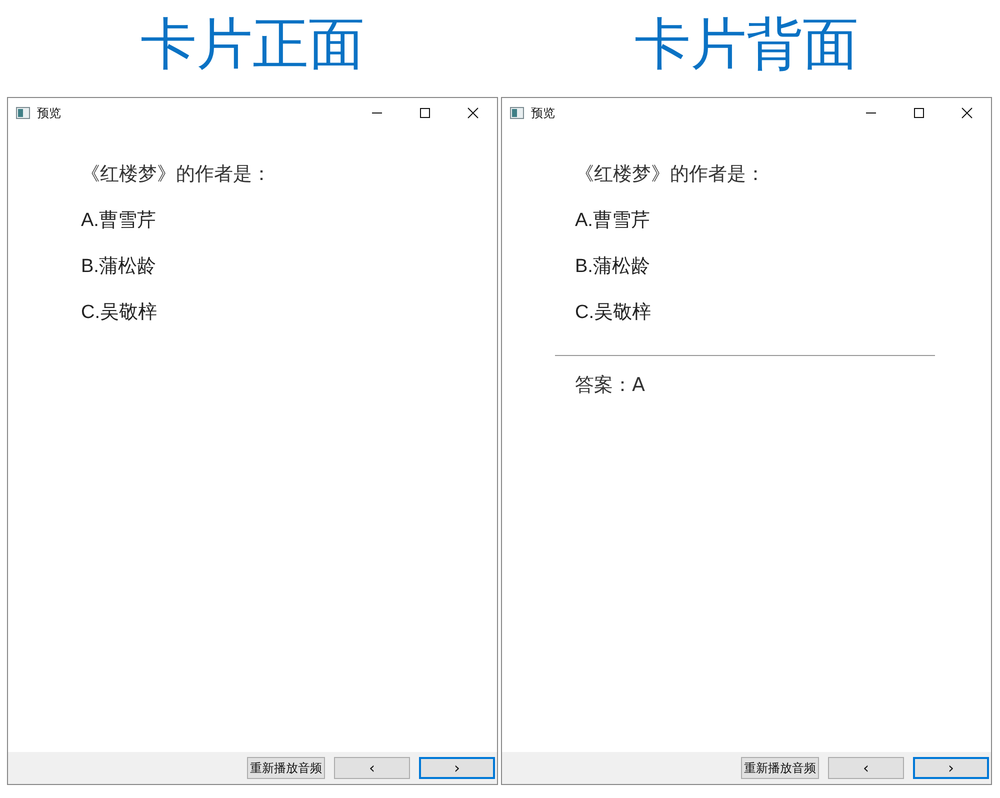 The image size is (1000, 798). I want to click on card-side-heading: 卡片正面, so click(253, 44).